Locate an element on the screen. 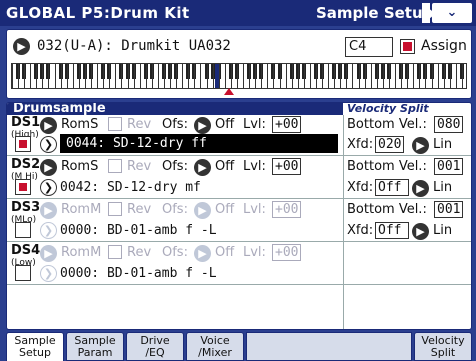  ds3-xfd: Off is located at coordinates (392, 230).